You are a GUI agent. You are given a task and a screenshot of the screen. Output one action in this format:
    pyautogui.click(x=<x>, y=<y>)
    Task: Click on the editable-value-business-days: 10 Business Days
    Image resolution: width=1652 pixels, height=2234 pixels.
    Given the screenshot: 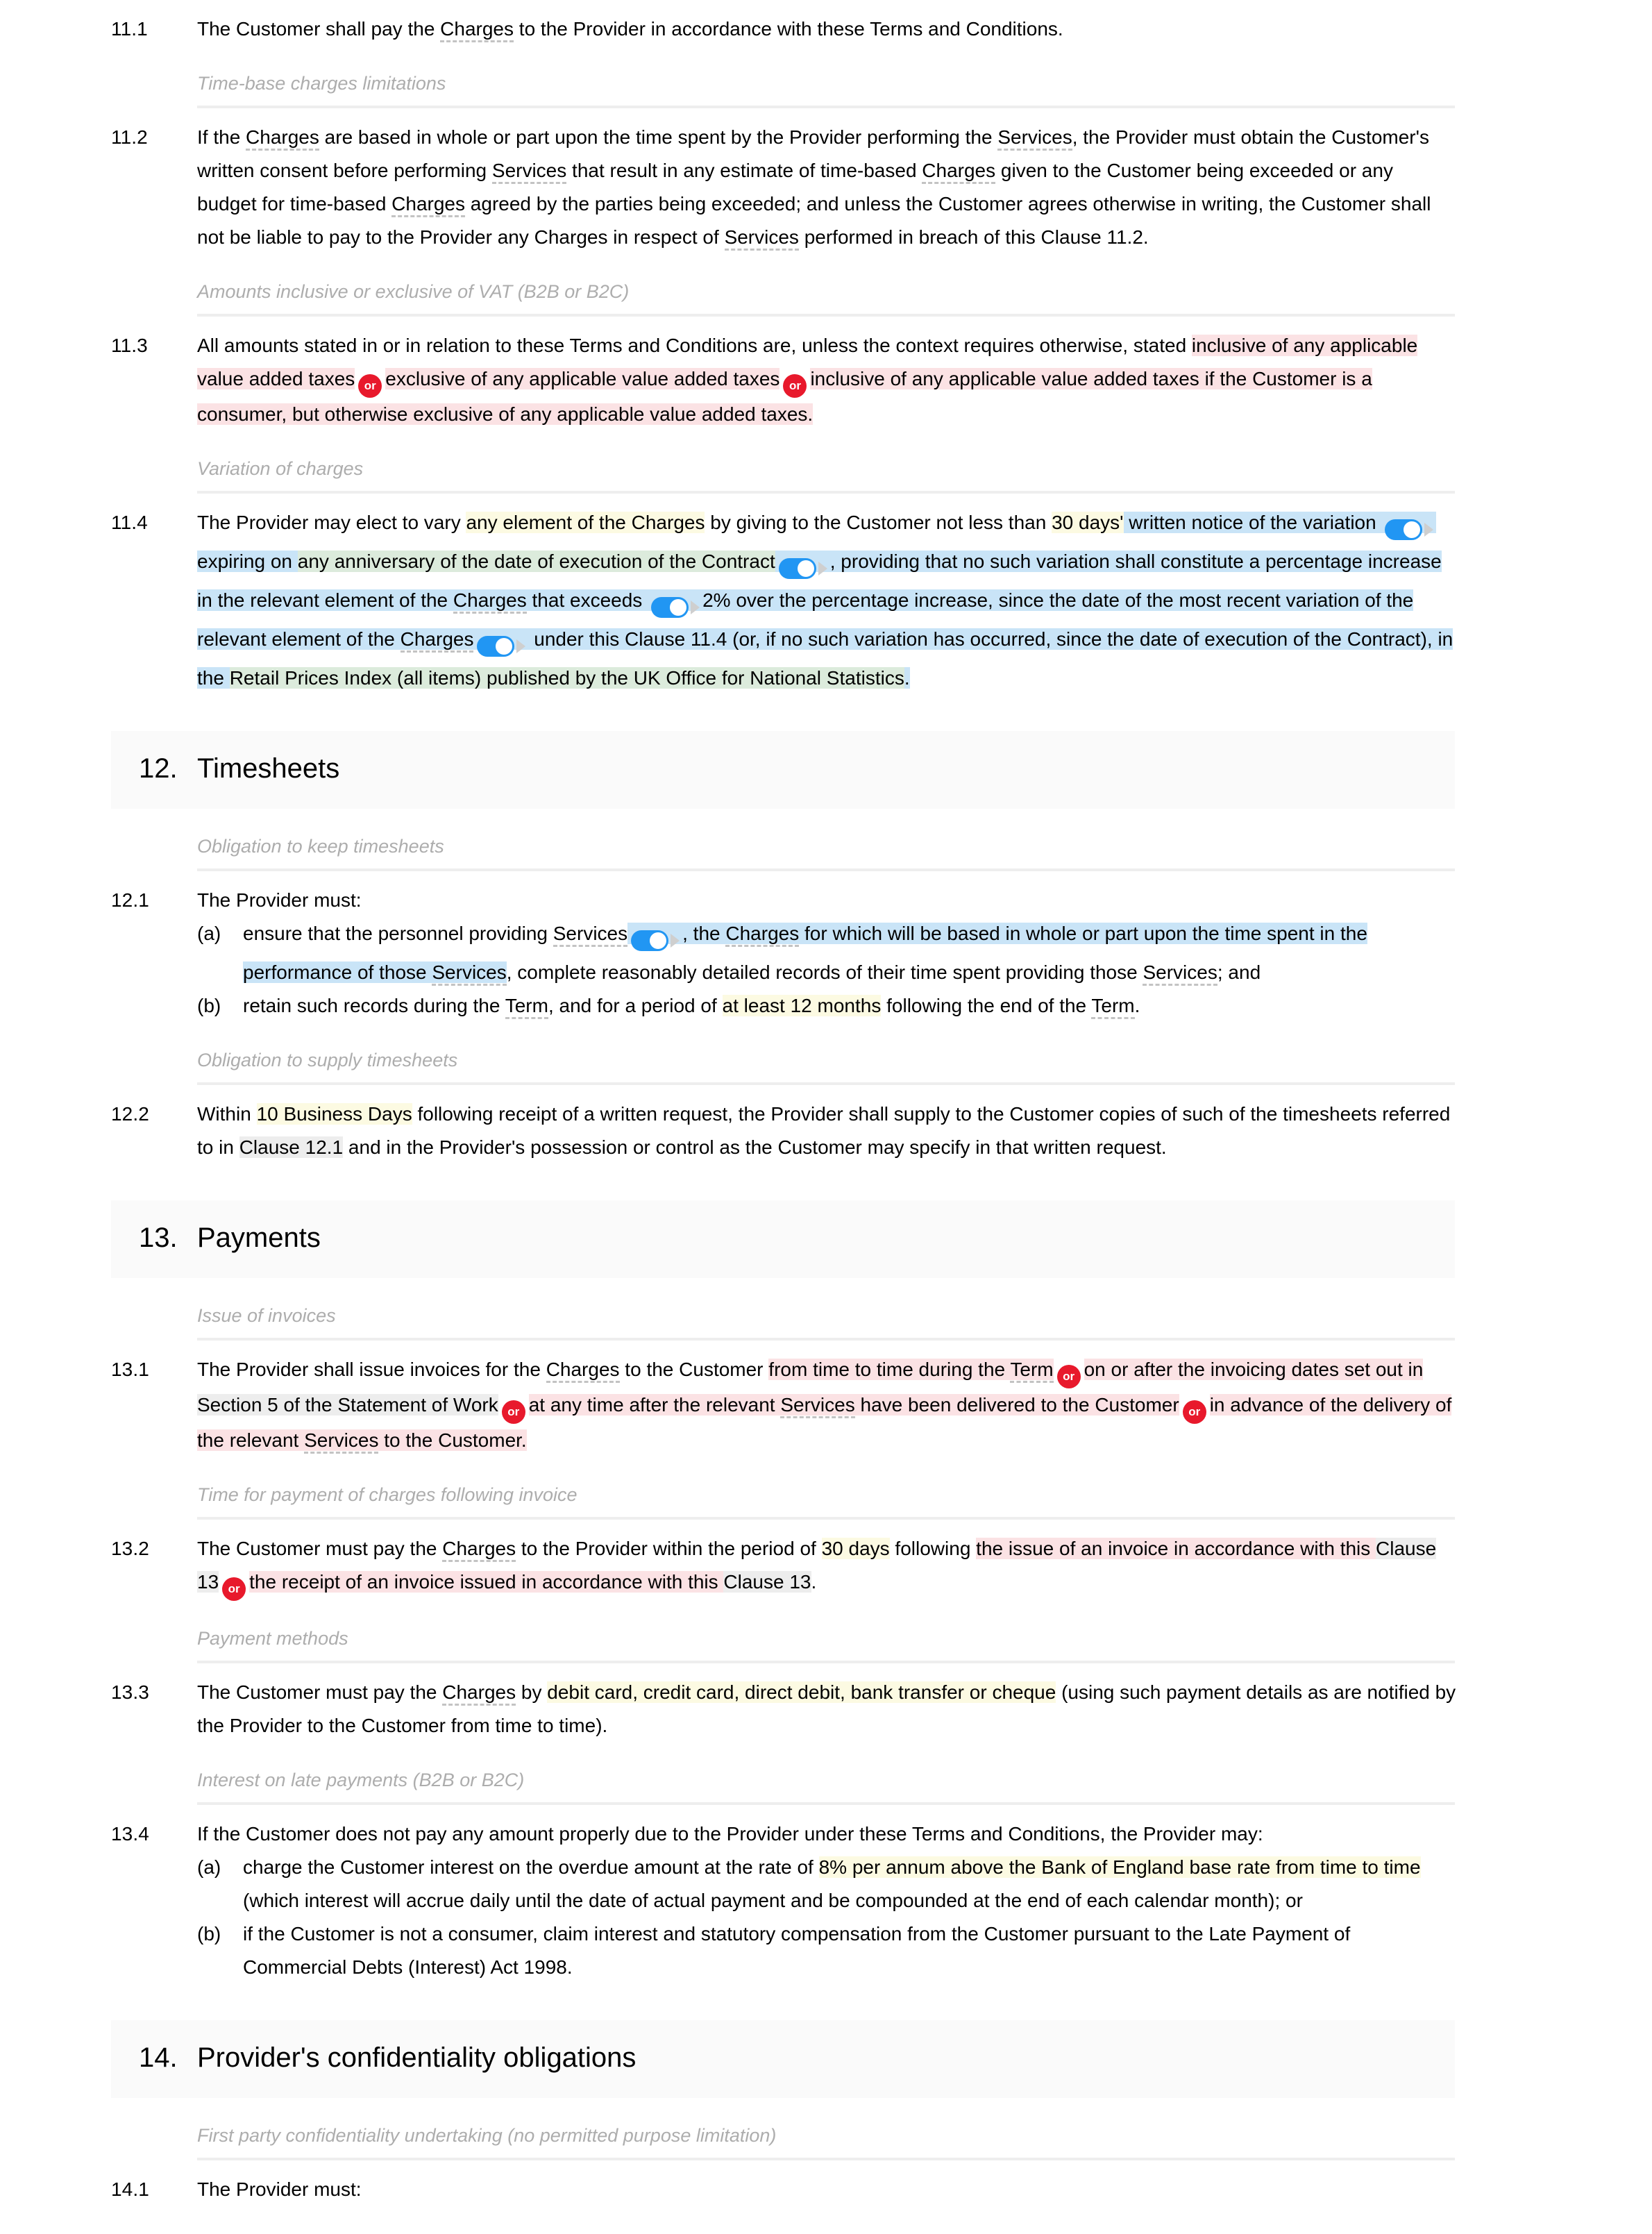 What is the action you would take?
    pyautogui.click(x=334, y=1114)
    